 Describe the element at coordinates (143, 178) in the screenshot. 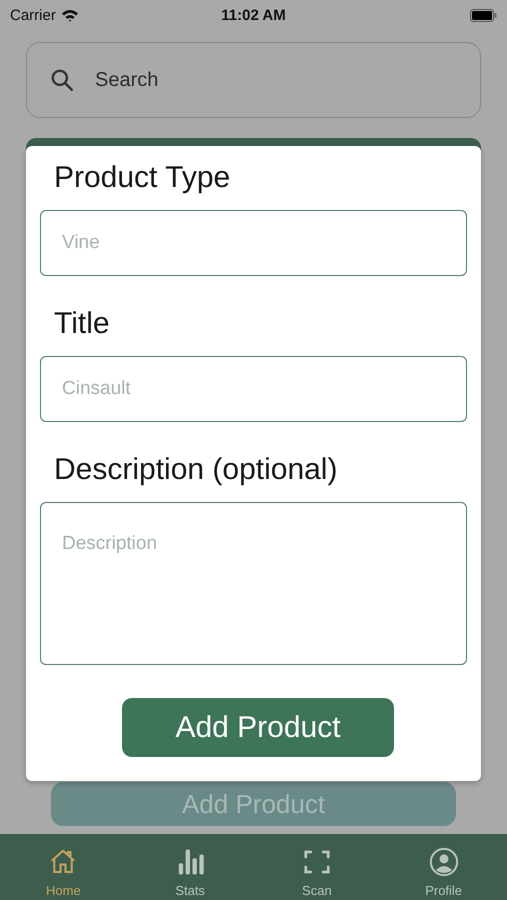

I see `field-label: Product Type` at that location.